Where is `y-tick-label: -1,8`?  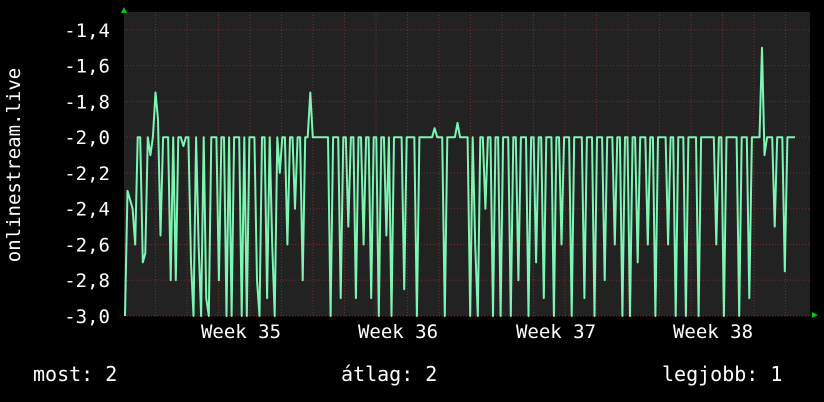 y-tick-label: -1,8 is located at coordinates (87, 102).